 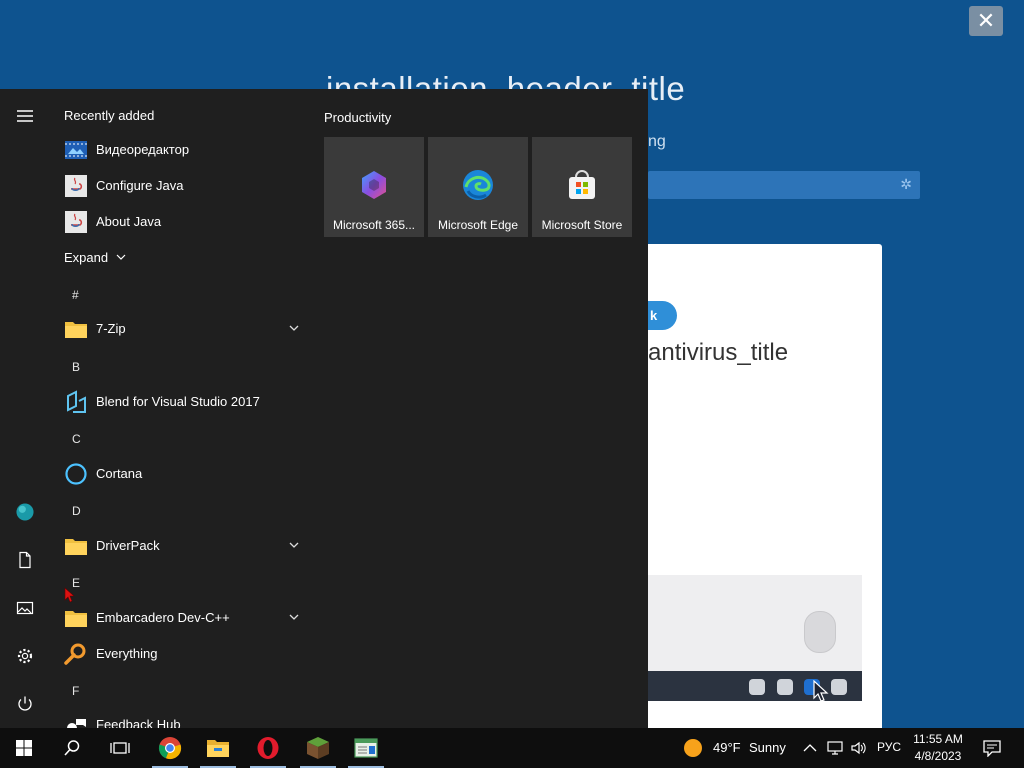 I want to click on microsoft-365-icon, so click(x=374, y=185).